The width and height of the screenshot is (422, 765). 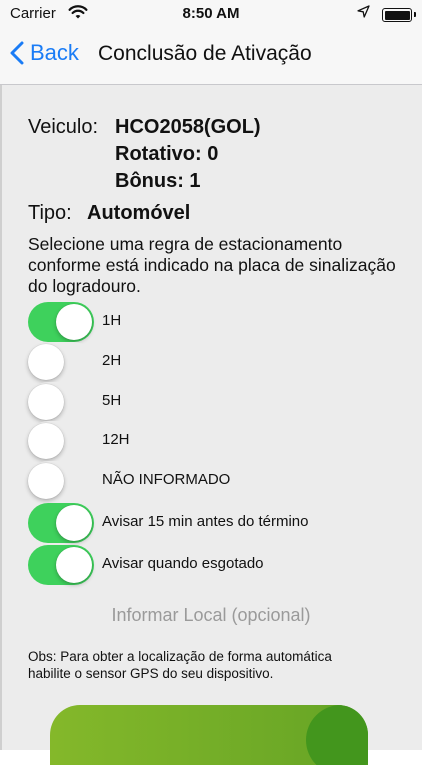 What do you see at coordinates (61, 362) in the screenshot?
I see `rule-toggle-2h` at bounding box center [61, 362].